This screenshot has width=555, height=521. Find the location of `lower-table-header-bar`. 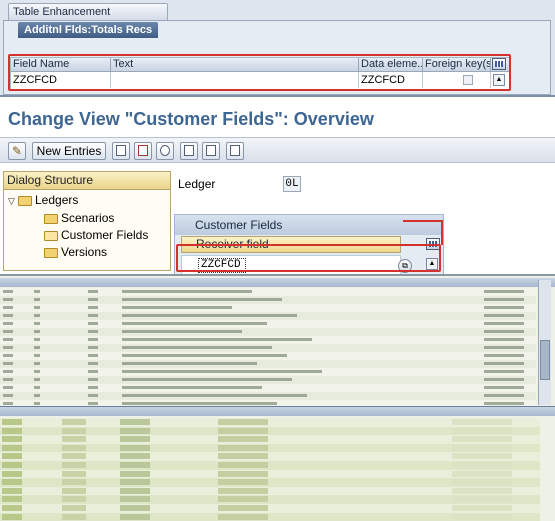

lower-table-header-bar is located at coordinates (277, 411).